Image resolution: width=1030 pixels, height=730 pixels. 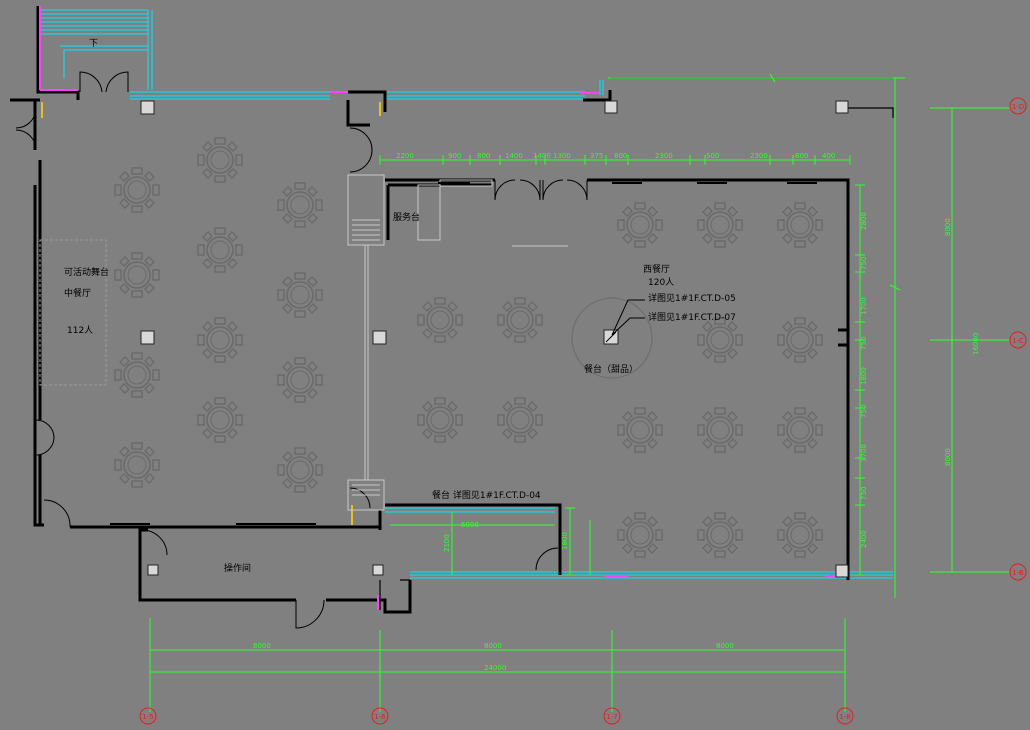 What do you see at coordinates (712, 156) in the screenshot?
I see `dim-top-10: 500` at bounding box center [712, 156].